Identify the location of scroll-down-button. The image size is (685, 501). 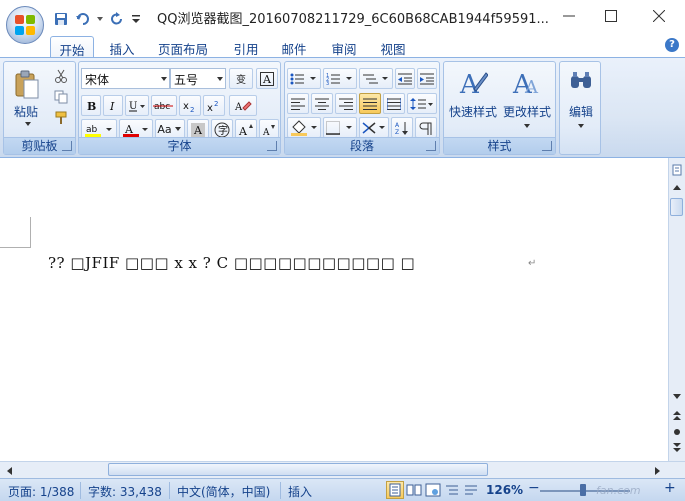
(676, 396).